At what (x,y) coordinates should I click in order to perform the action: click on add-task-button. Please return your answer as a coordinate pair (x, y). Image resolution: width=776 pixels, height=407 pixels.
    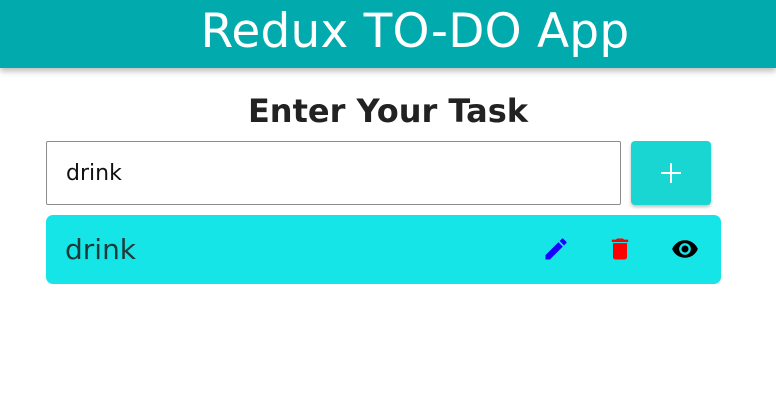
    Looking at the image, I should click on (671, 173).